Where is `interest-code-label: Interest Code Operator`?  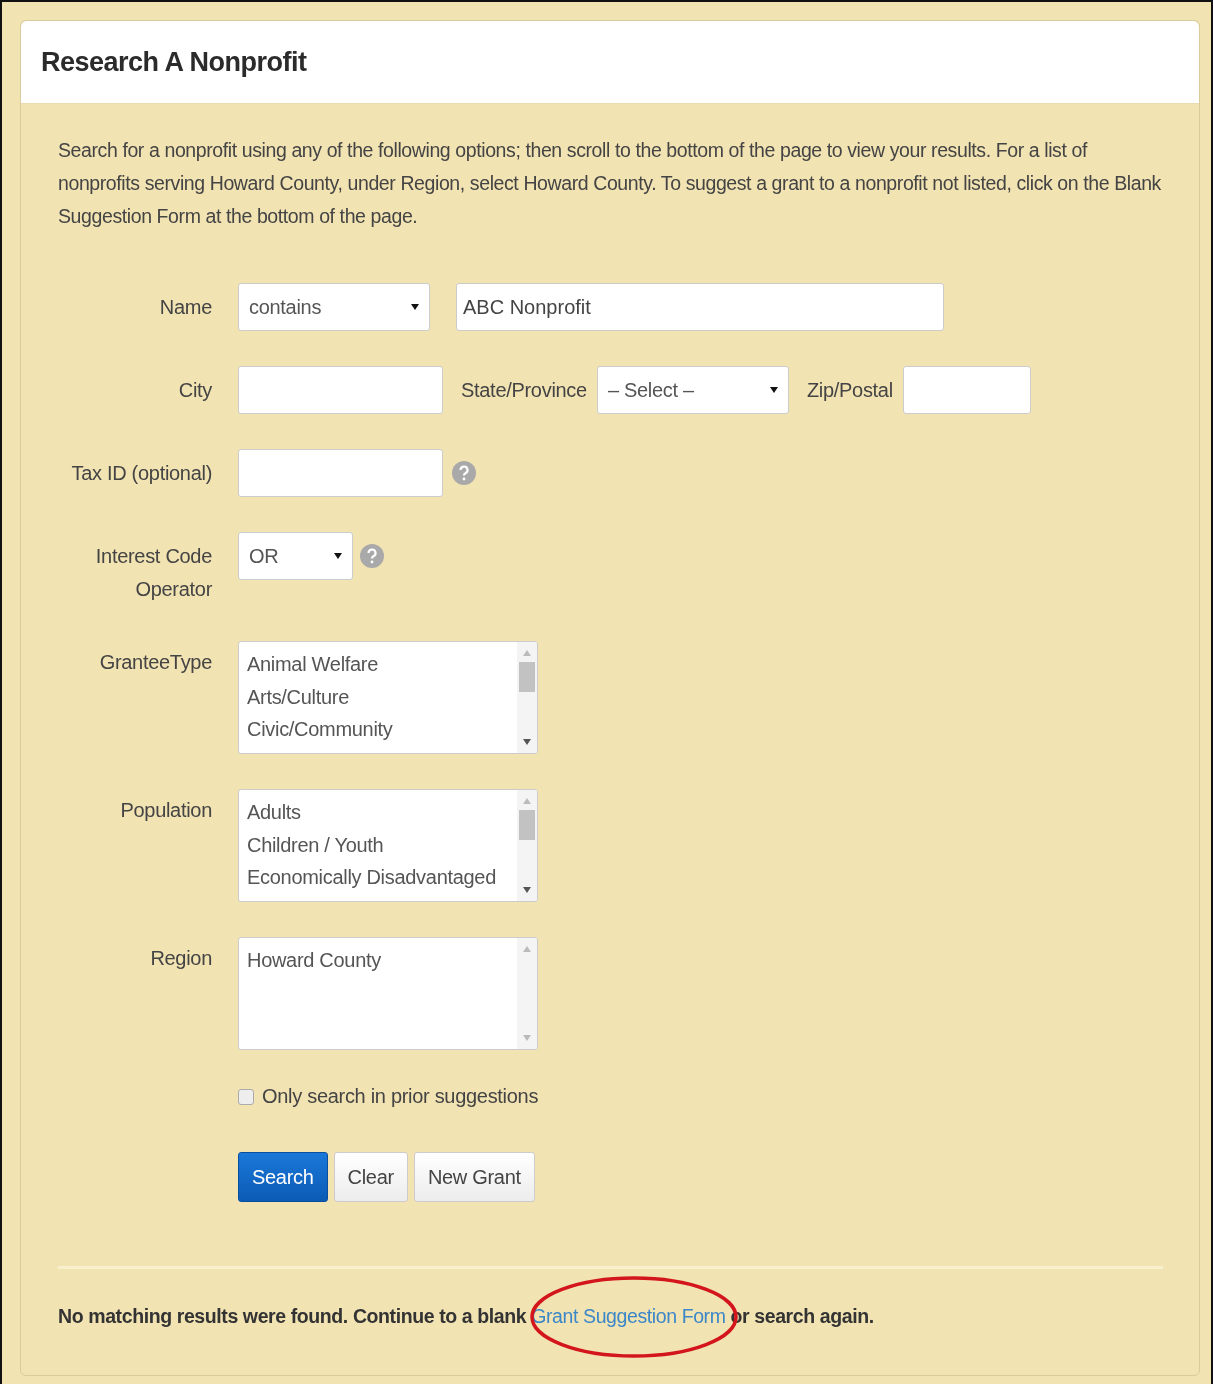 interest-code-label: Interest Code Operator is located at coordinates (153, 573).